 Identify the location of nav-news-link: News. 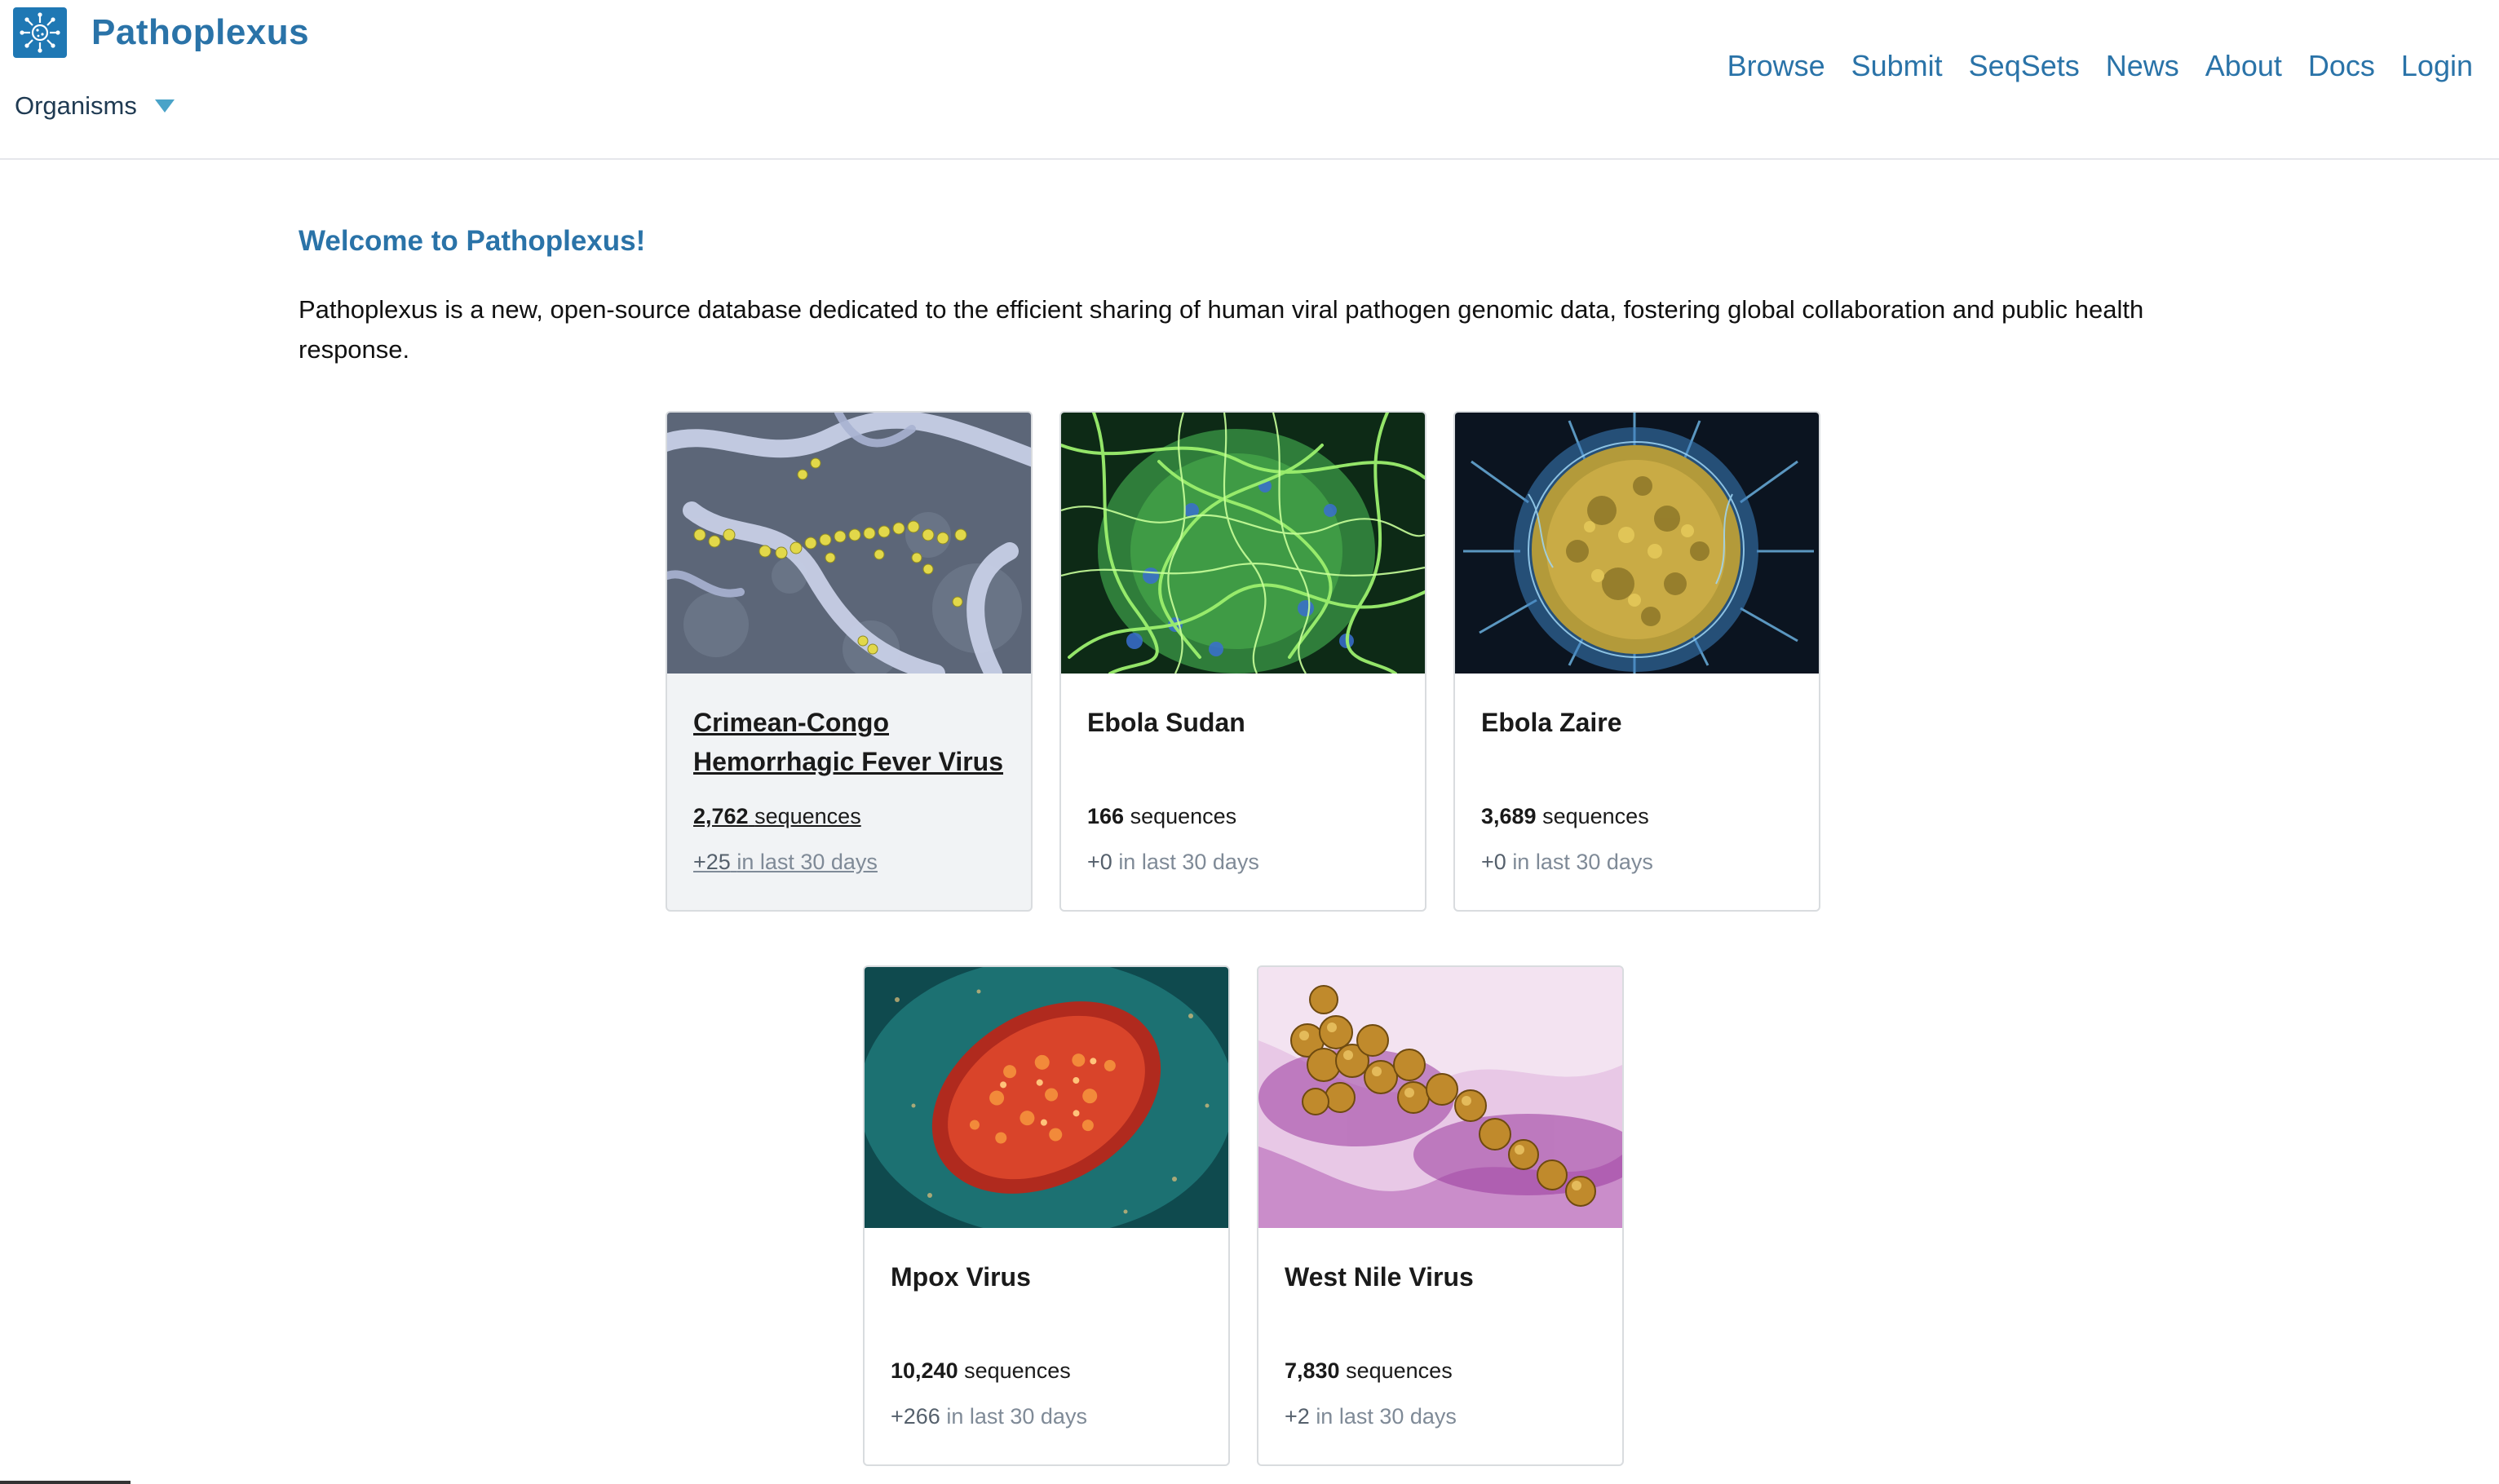
(2142, 66).